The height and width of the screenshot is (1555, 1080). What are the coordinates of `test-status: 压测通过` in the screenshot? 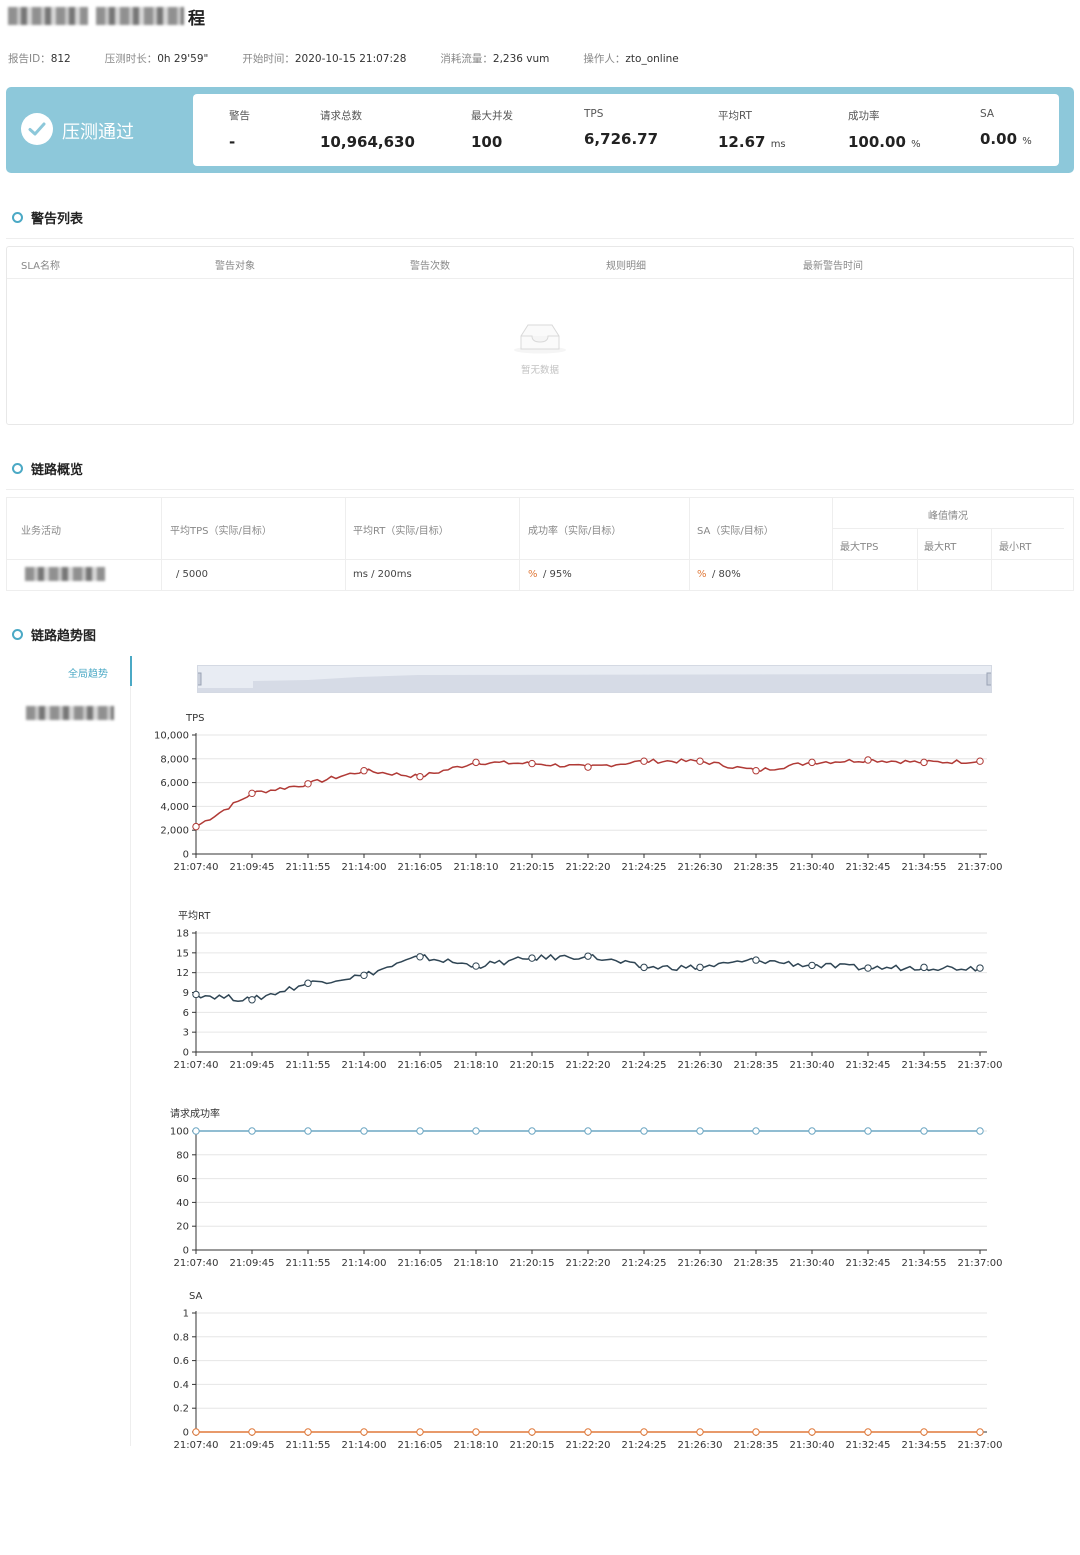 It's located at (98, 132).